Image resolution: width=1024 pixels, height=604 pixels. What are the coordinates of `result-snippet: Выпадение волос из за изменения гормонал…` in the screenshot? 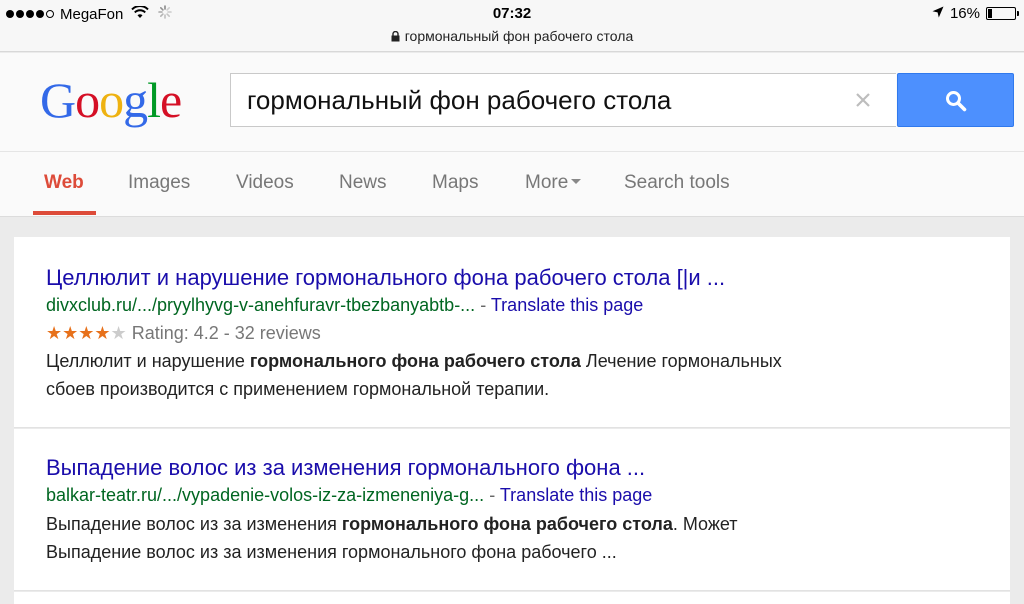 It's located at (506, 538).